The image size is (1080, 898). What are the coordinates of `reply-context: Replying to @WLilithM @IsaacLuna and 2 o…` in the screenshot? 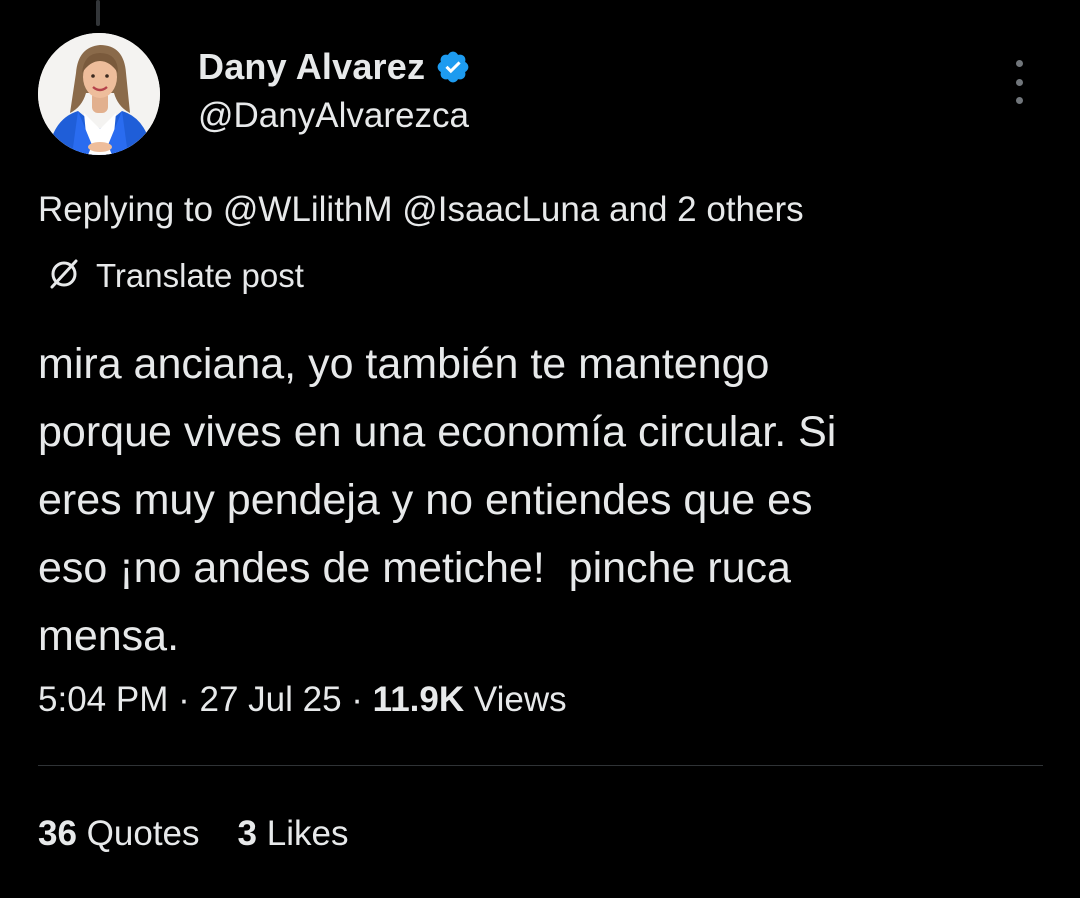 It's located at (421, 210).